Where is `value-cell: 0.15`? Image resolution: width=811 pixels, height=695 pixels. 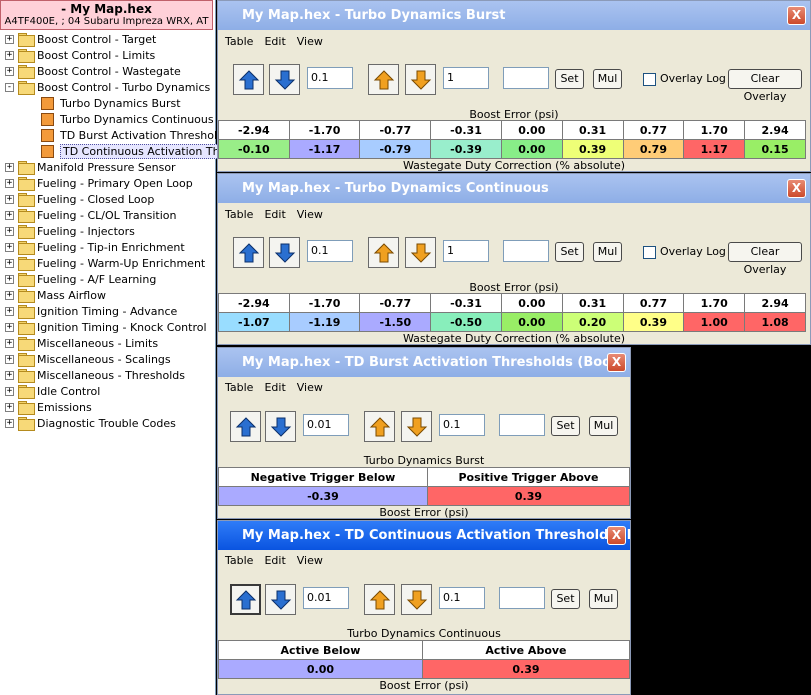
value-cell: 0.15 is located at coordinates (775, 149).